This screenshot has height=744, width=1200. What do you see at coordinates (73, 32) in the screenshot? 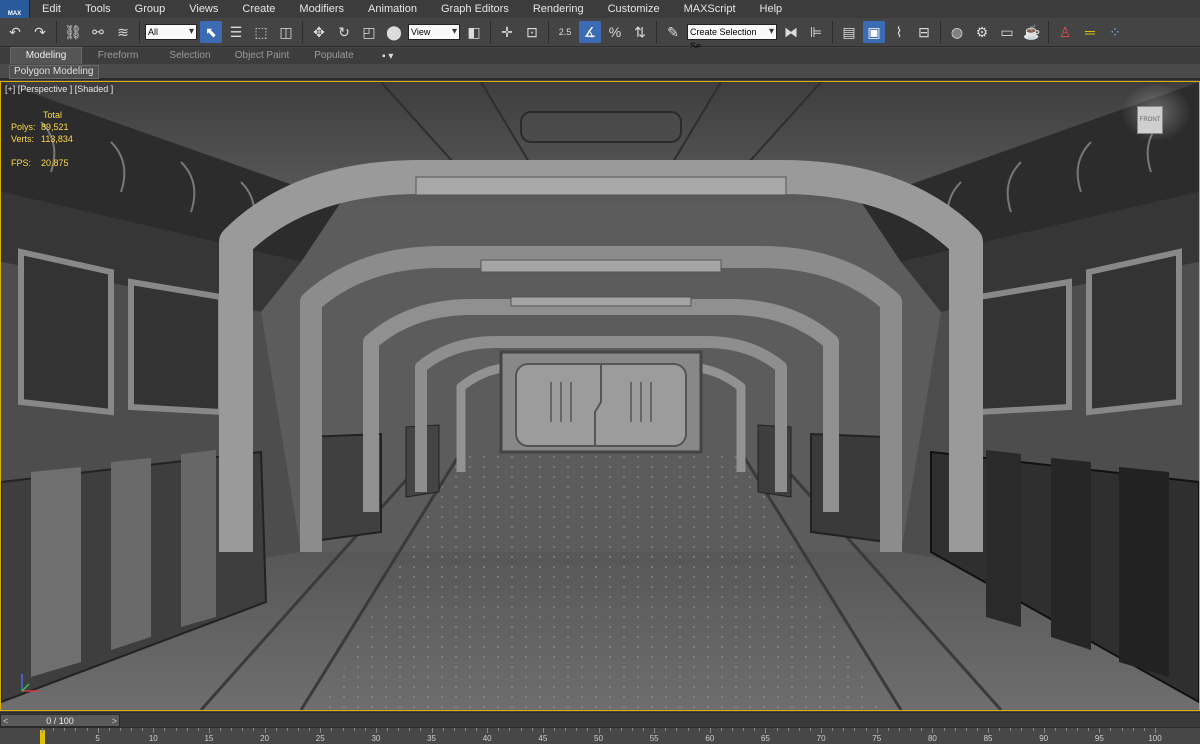
I see `link-icon: ⛓` at bounding box center [73, 32].